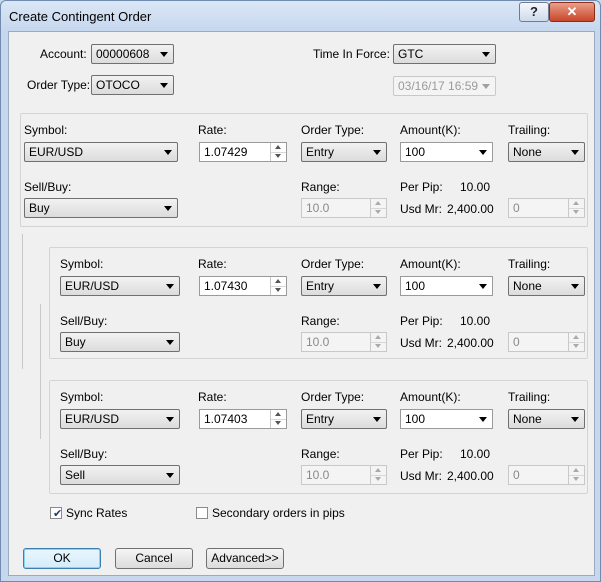 The width and height of the screenshot is (601, 582). Describe the element at coordinates (572, 12) in the screenshot. I see `close-button: ✕` at that location.